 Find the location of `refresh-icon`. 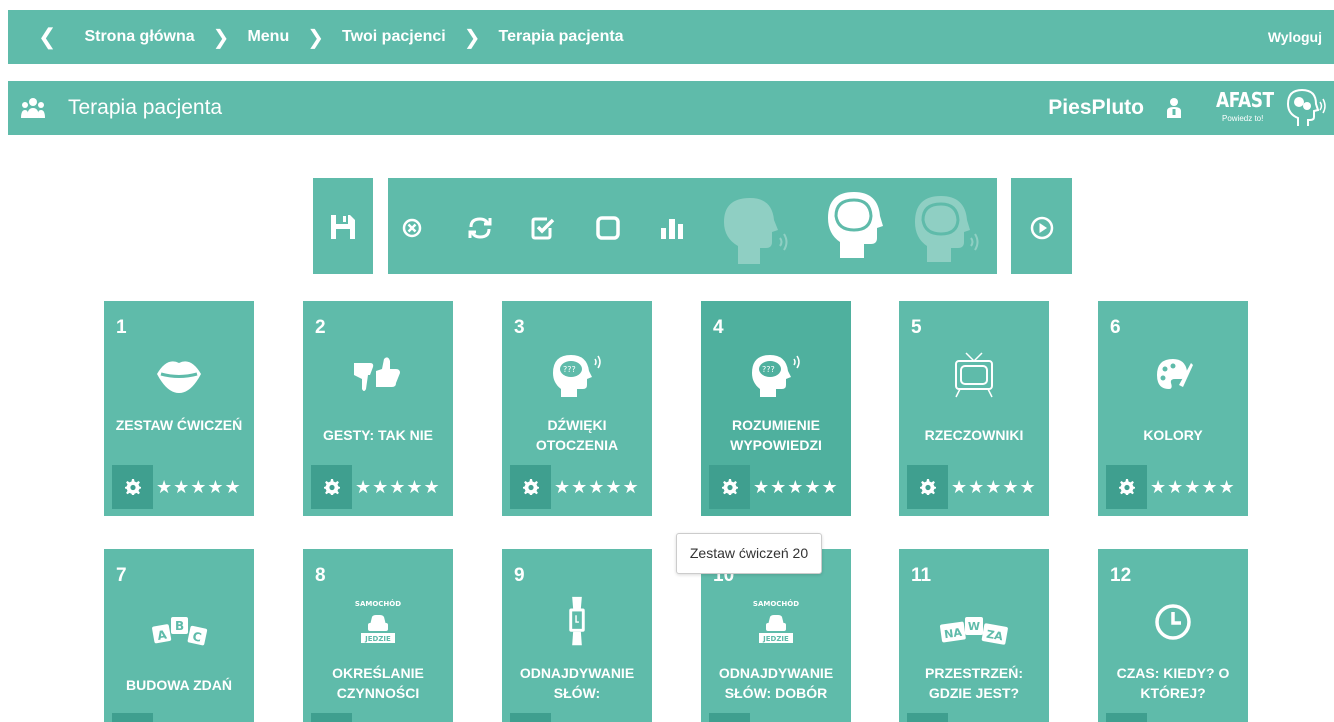

refresh-icon is located at coordinates (480, 228).